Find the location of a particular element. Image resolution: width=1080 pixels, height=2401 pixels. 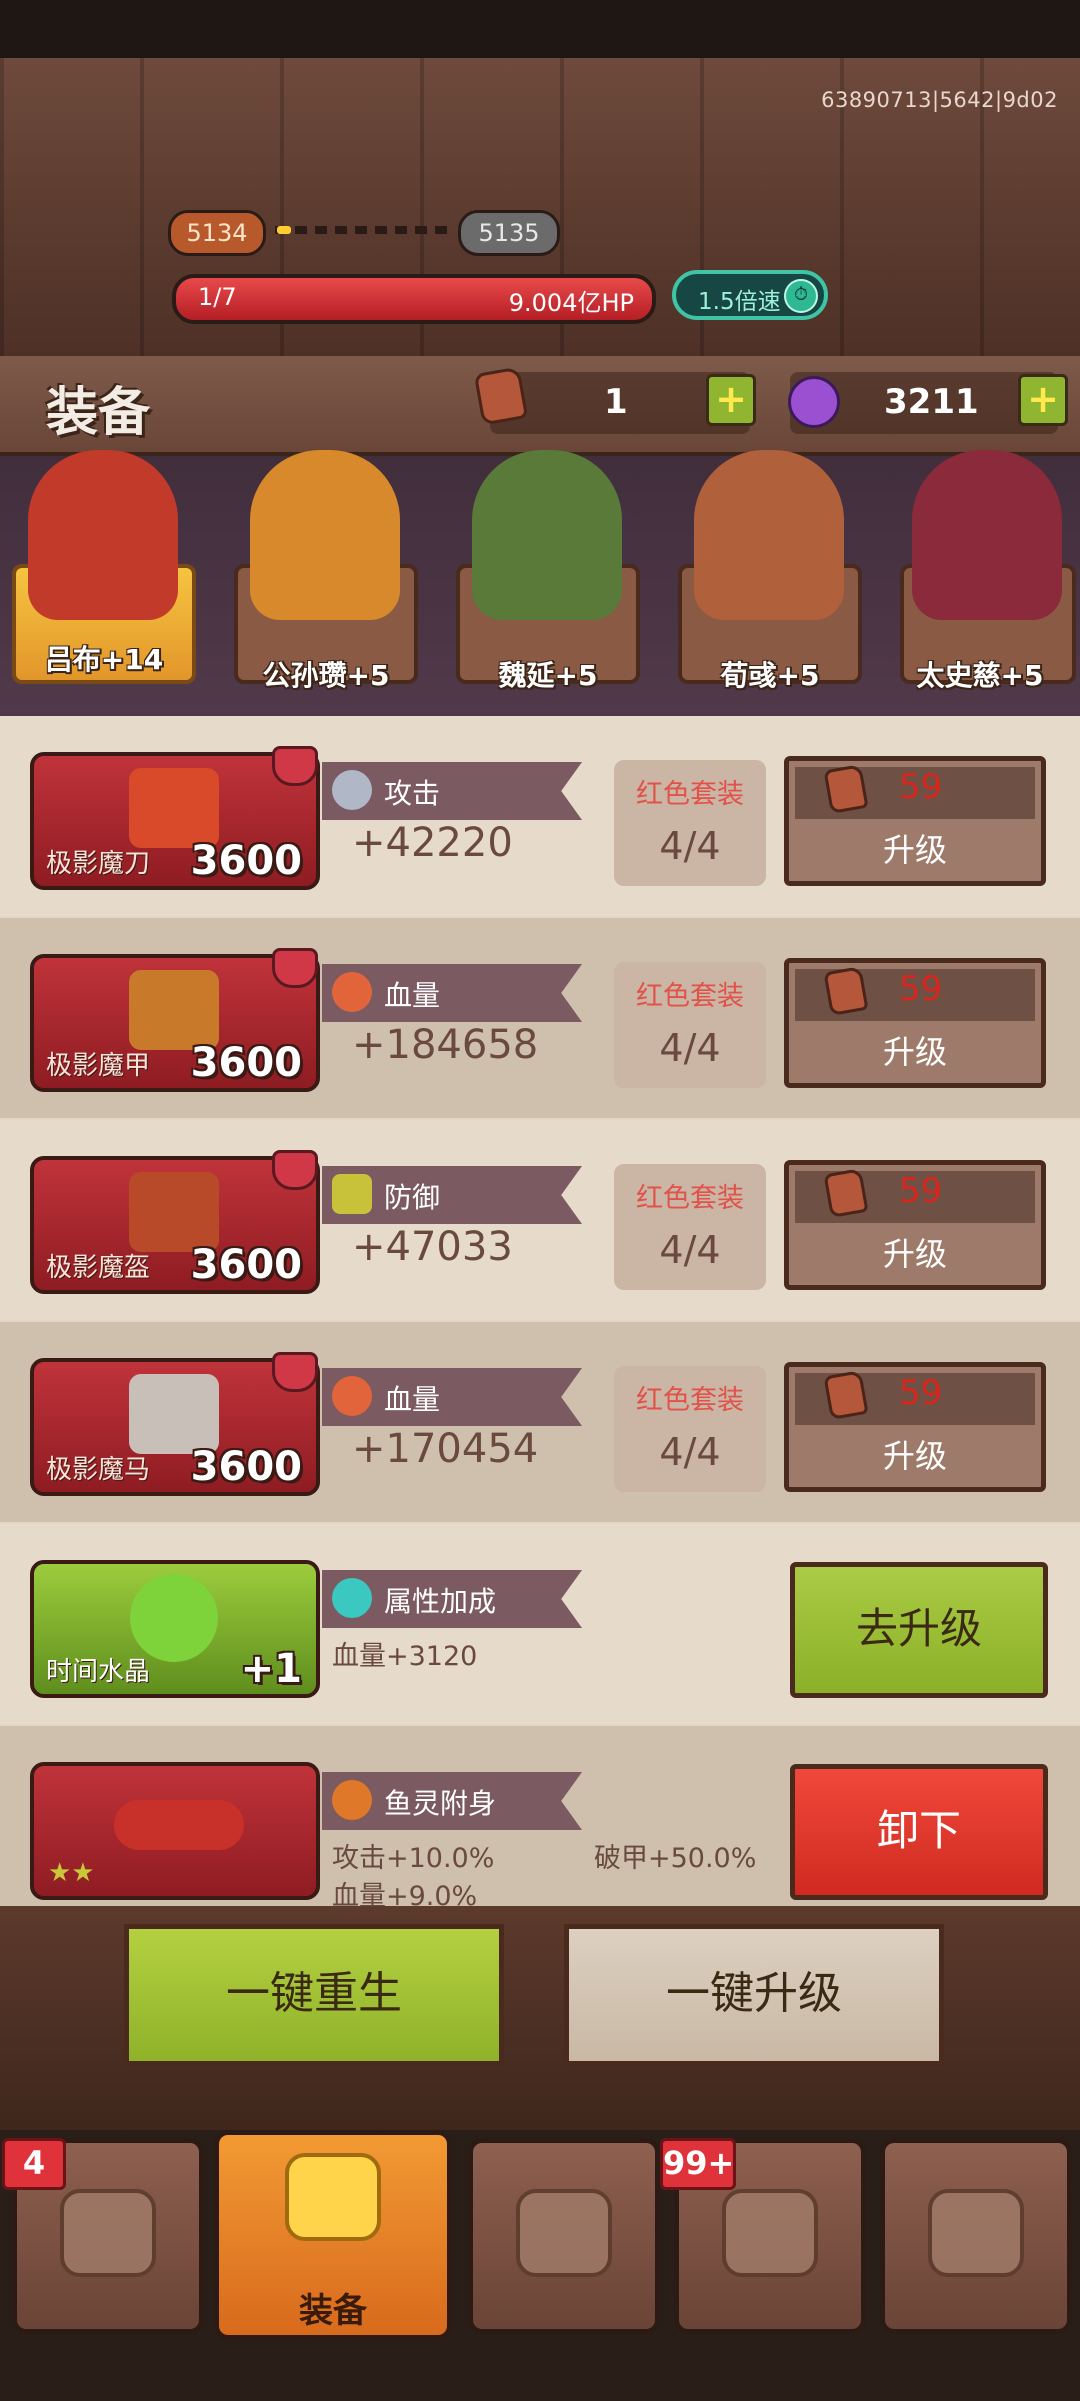

nav-tab-equipment: 装备 is located at coordinates (333, 2235).